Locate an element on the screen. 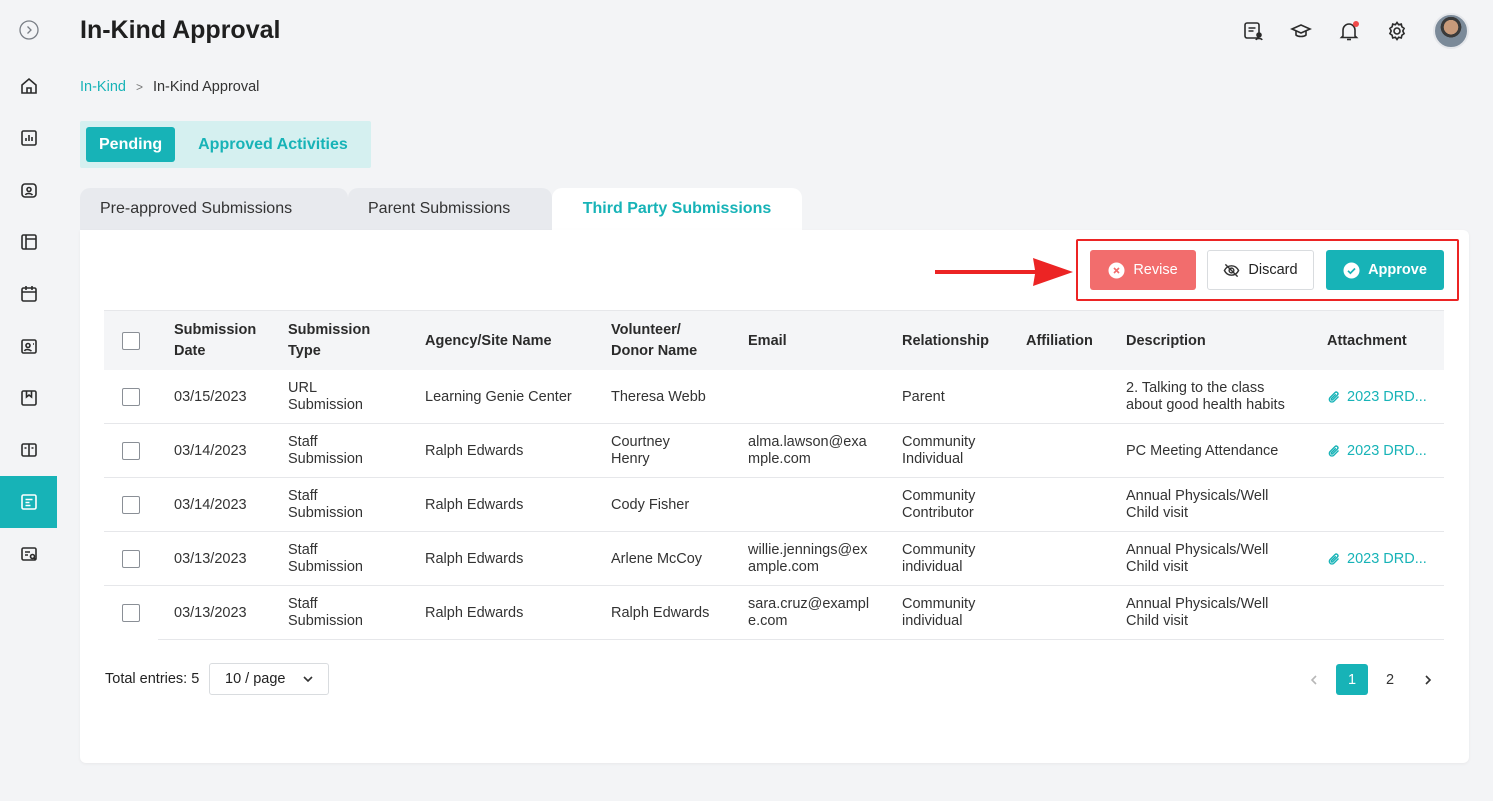 This screenshot has width=1493, height=801. home-icon is located at coordinates (28, 85).